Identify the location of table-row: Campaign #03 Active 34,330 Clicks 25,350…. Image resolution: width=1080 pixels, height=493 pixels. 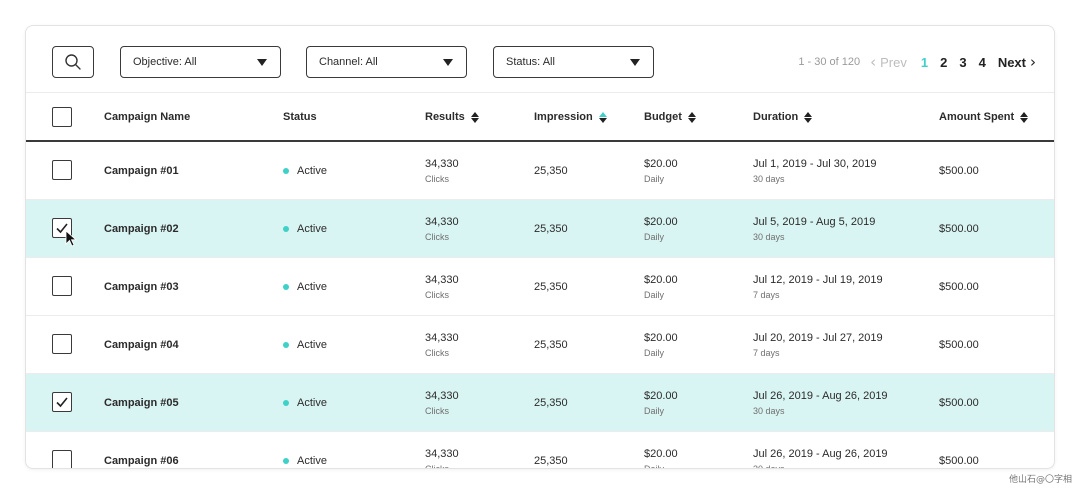
(540, 287).